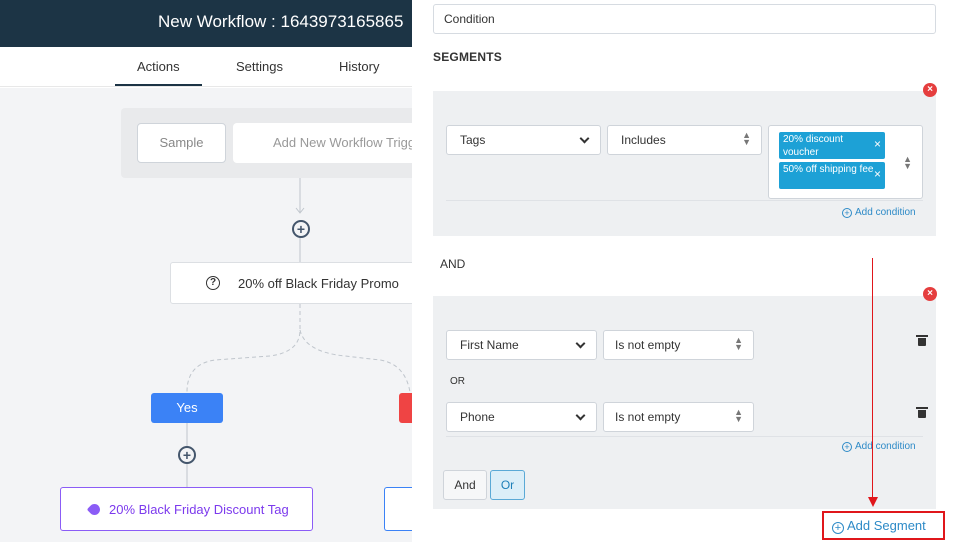 The width and height of the screenshot is (956, 542). I want to click on operator-select: Includes ▲ ▼, so click(684, 140).